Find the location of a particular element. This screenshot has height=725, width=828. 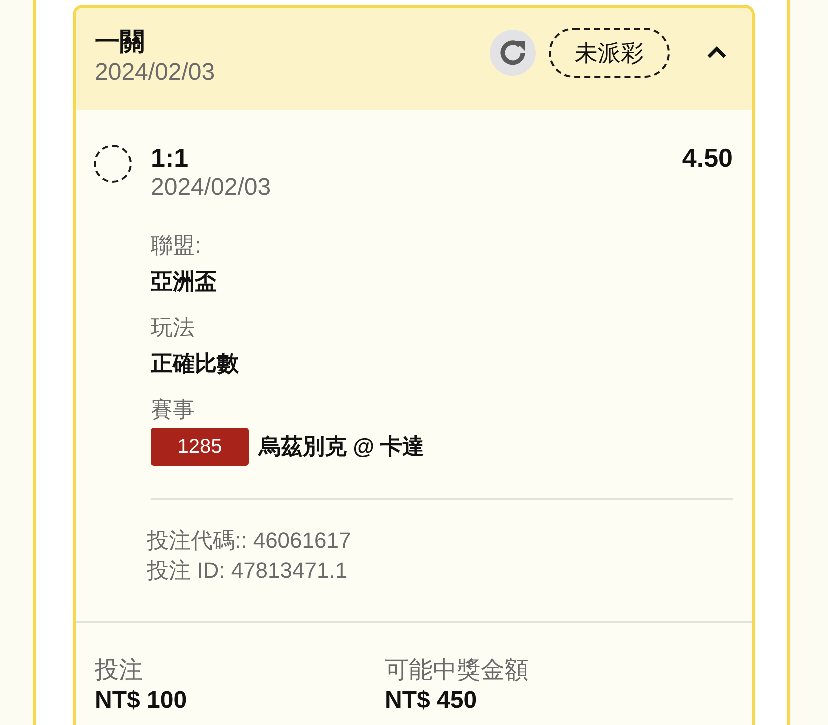

selection-date: 2024/02/03 is located at coordinates (211, 188).